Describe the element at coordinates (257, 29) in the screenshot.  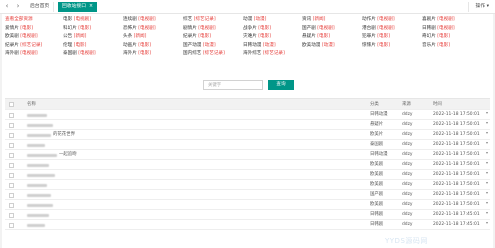
I see `category-link: 战争片 [电影]` at that location.